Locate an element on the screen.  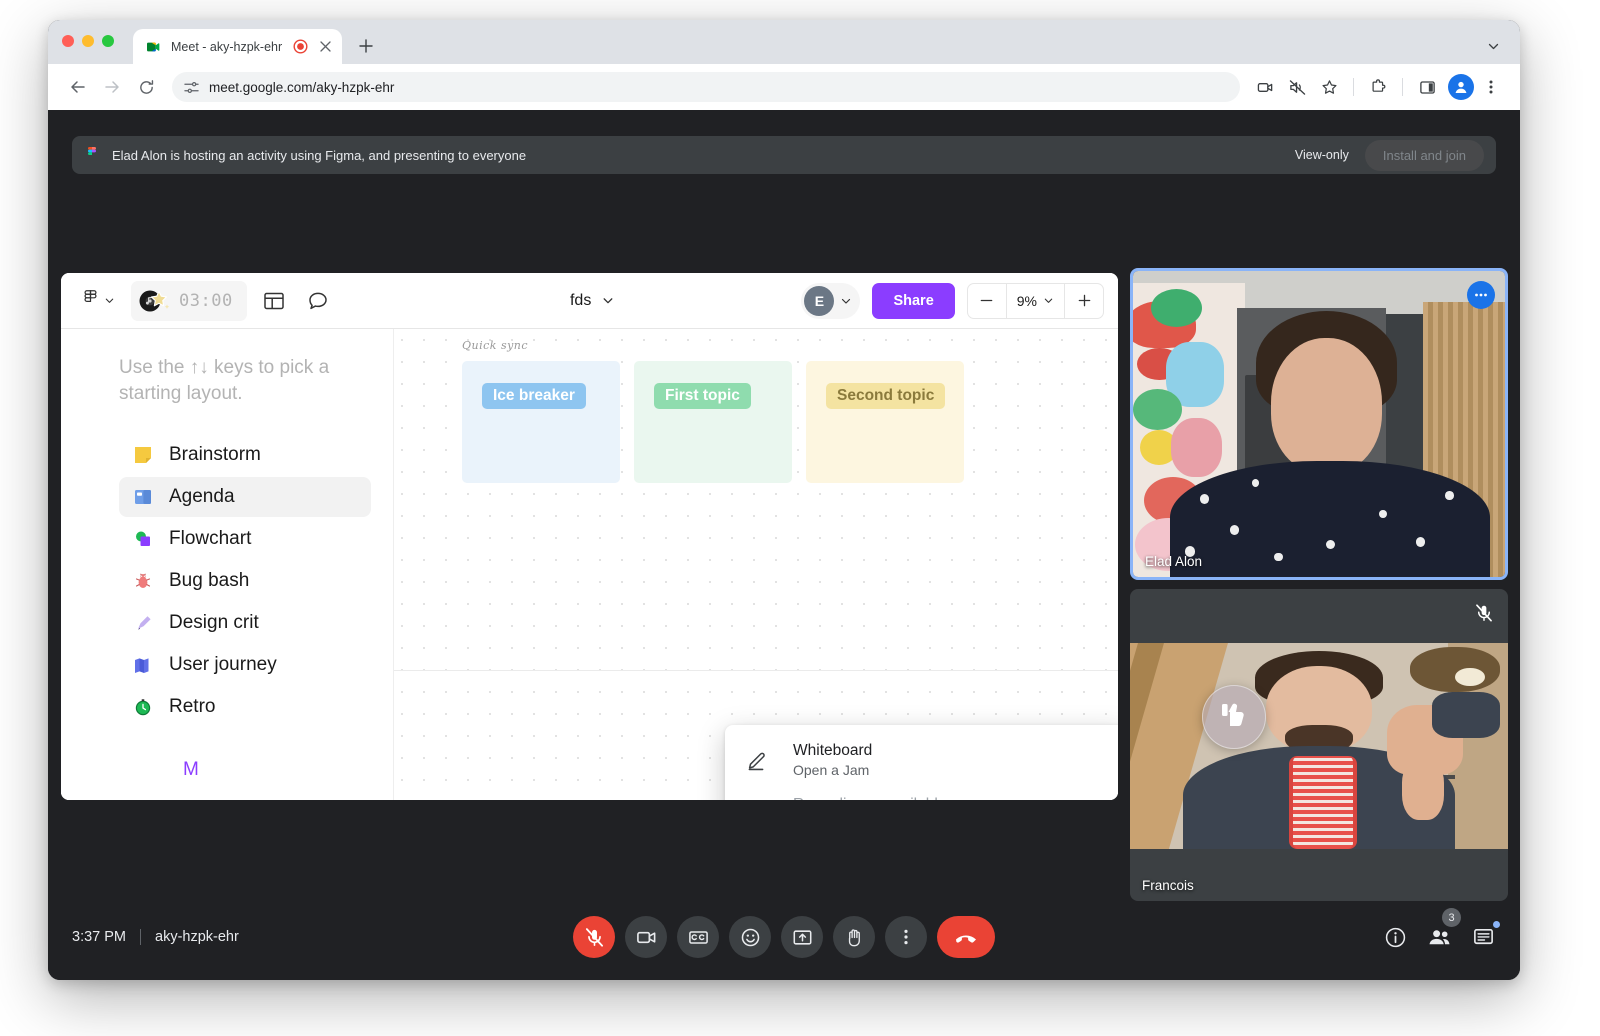
video-scene is located at coordinates (1319, 746).